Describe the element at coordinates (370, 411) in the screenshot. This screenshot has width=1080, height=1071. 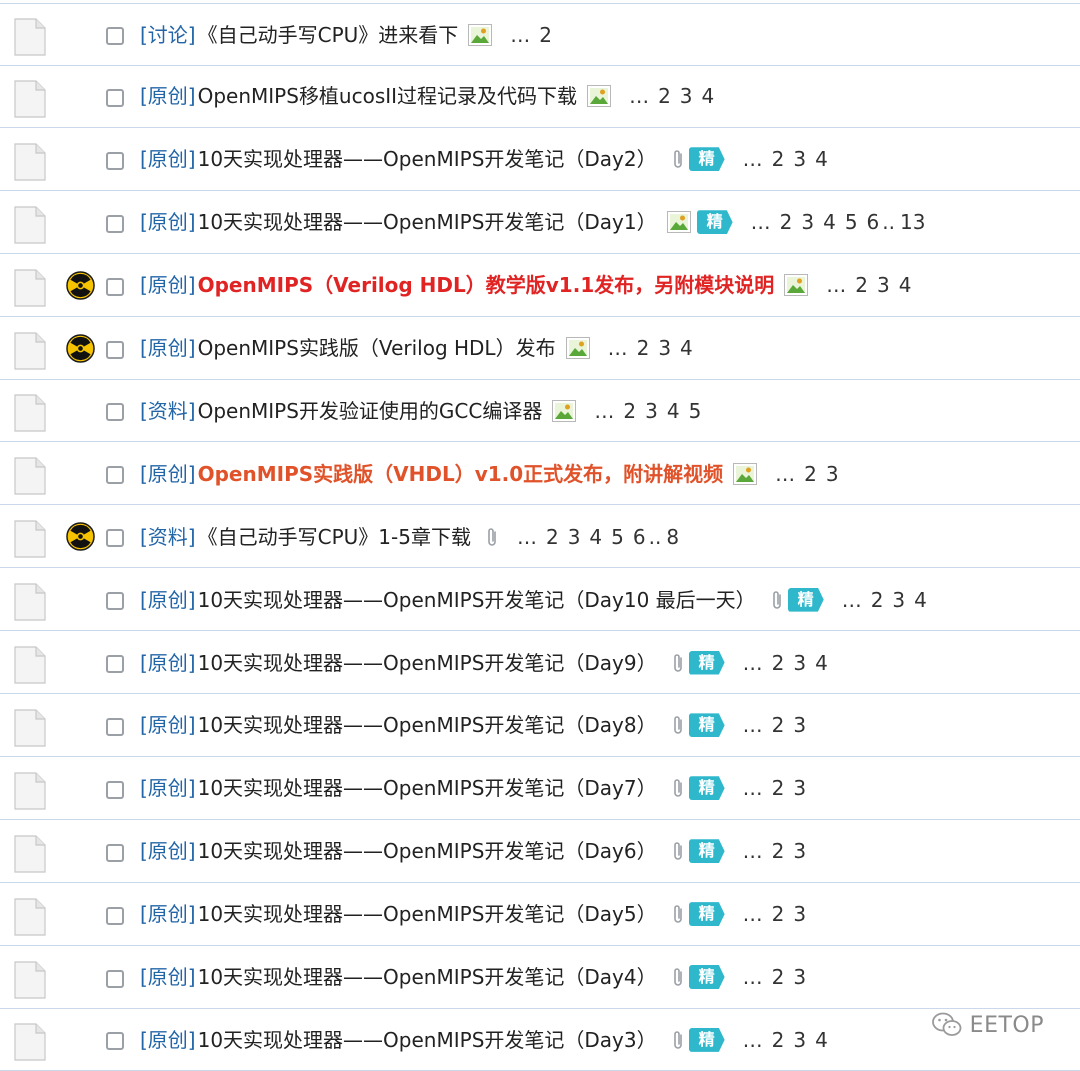
I see `thread-title-link: OpenMIPS开发验证使用的GCC编译器` at that location.